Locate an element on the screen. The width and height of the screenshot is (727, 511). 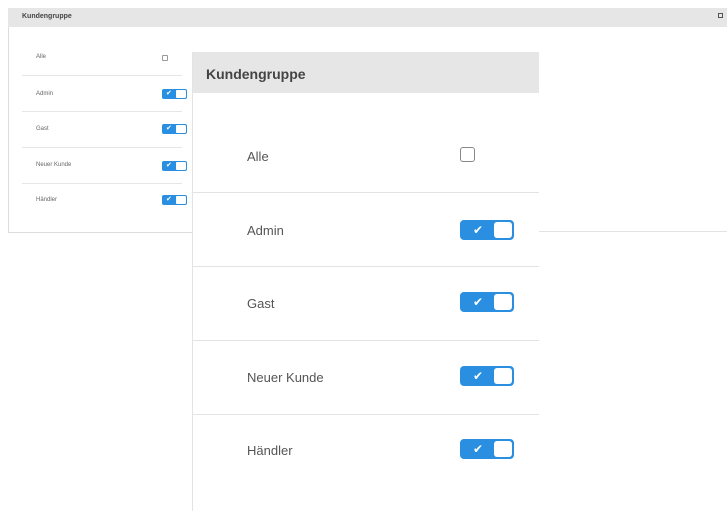
small-admin-toggle: ✔ is located at coordinates (174, 94).